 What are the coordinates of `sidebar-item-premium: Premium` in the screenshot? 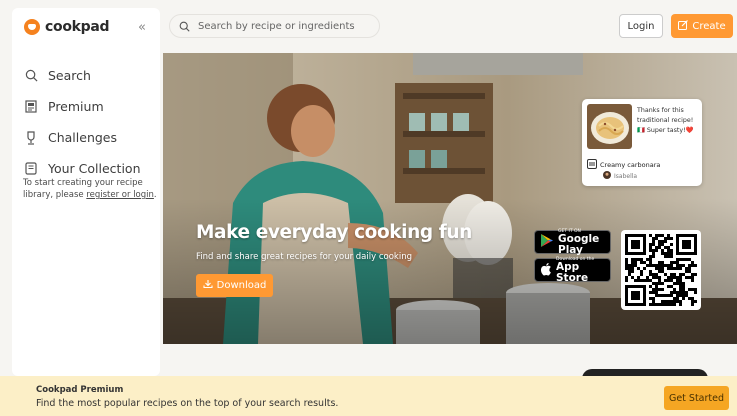 It's located at (88, 106).